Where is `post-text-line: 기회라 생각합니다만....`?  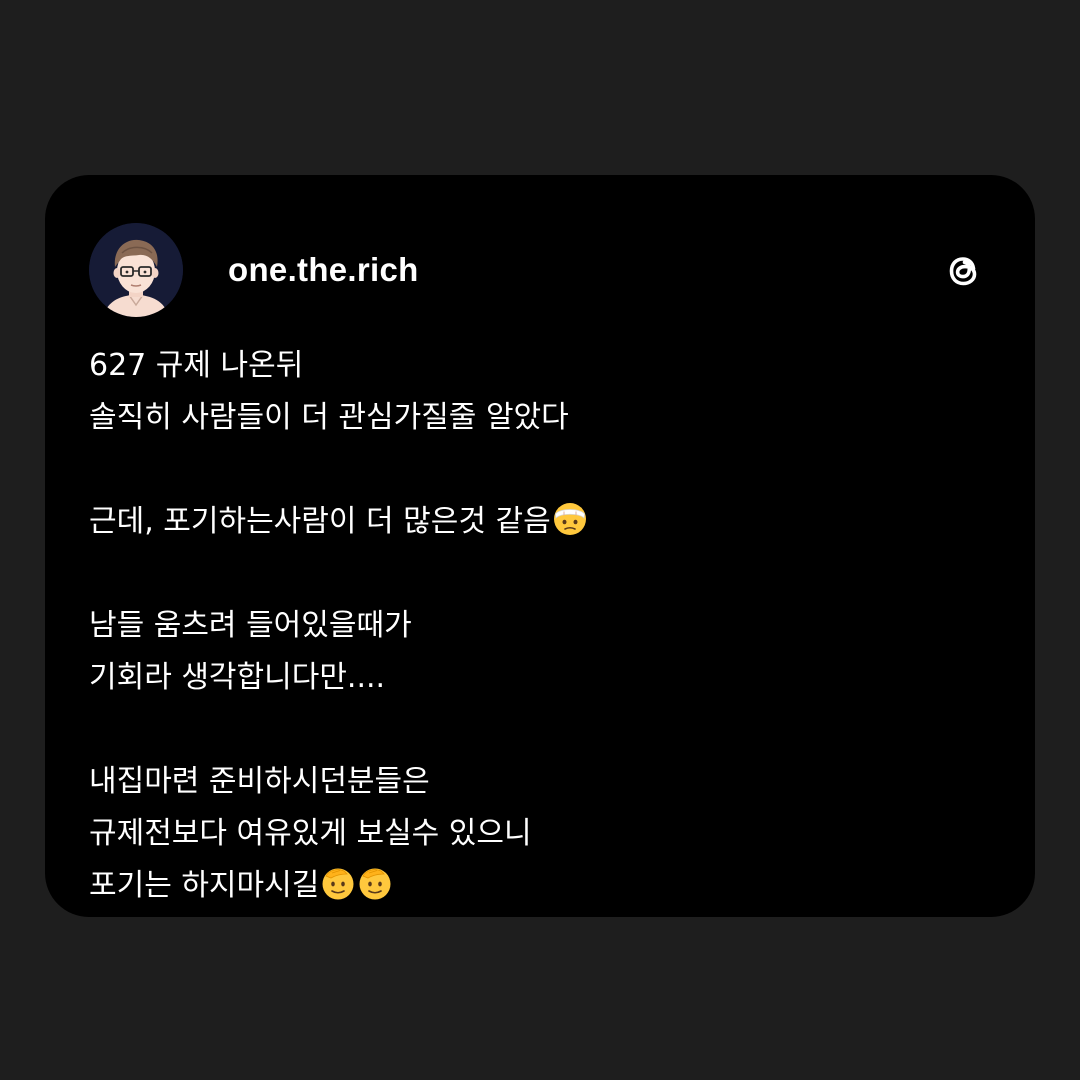 post-text-line: 기회라 생각합니다만.... is located at coordinates (237, 677).